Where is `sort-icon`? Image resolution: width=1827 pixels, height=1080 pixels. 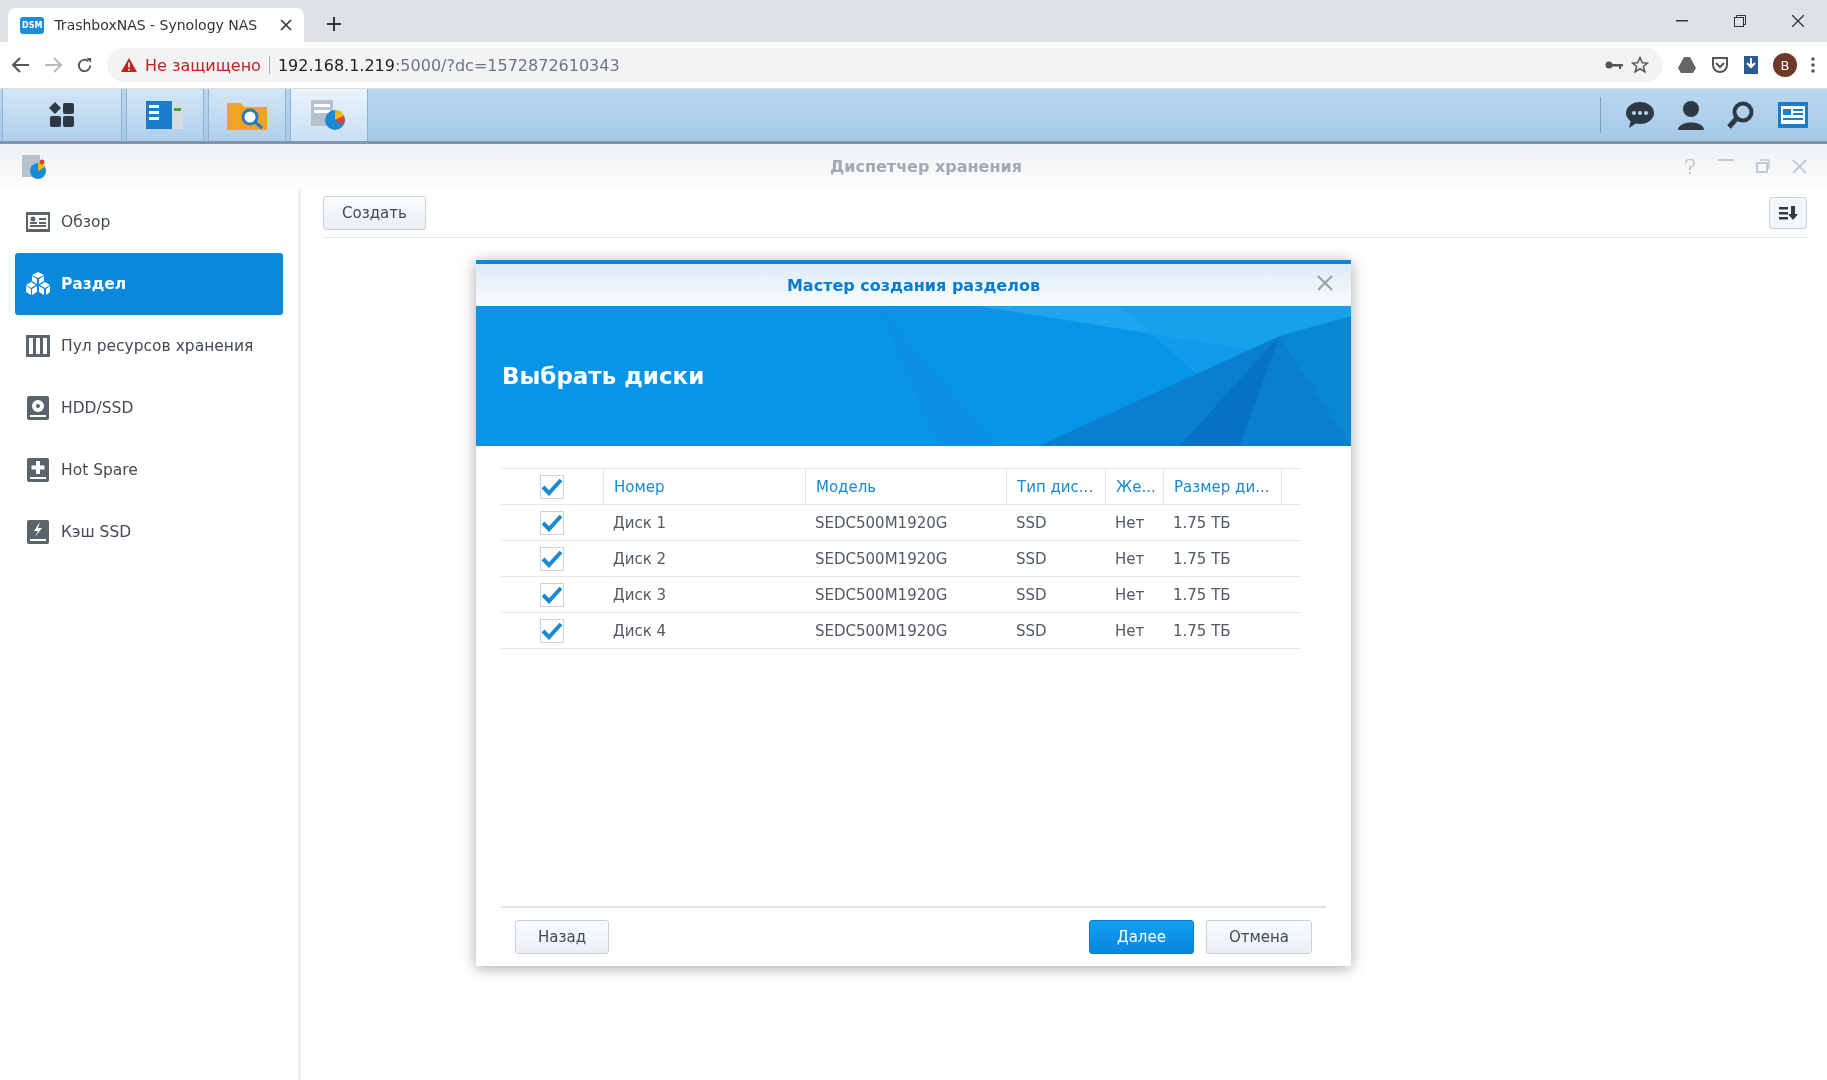
sort-icon is located at coordinates (1788, 213).